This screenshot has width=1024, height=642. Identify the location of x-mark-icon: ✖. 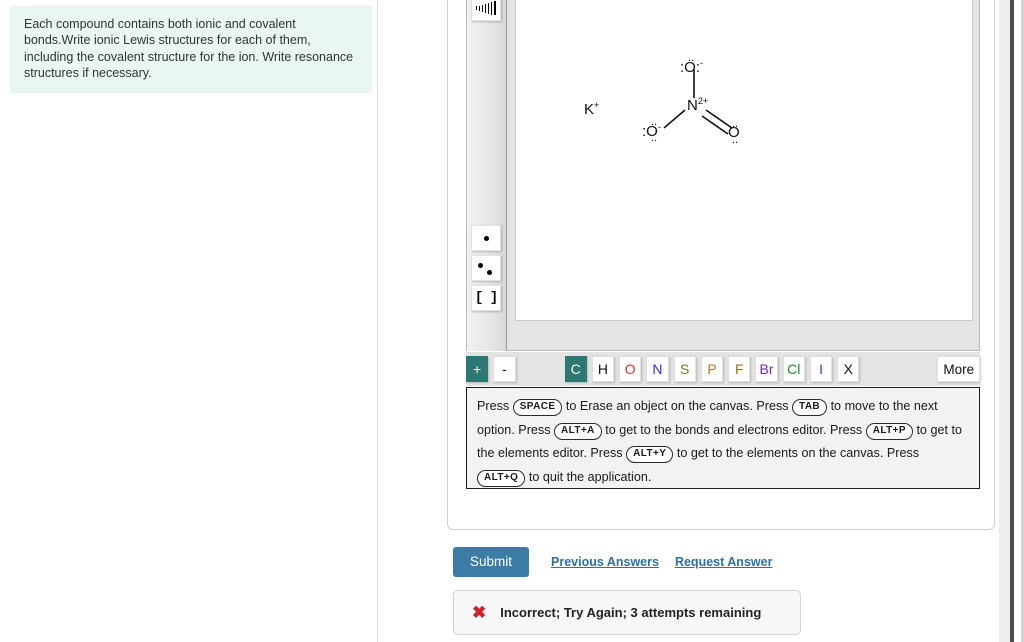
(479, 612).